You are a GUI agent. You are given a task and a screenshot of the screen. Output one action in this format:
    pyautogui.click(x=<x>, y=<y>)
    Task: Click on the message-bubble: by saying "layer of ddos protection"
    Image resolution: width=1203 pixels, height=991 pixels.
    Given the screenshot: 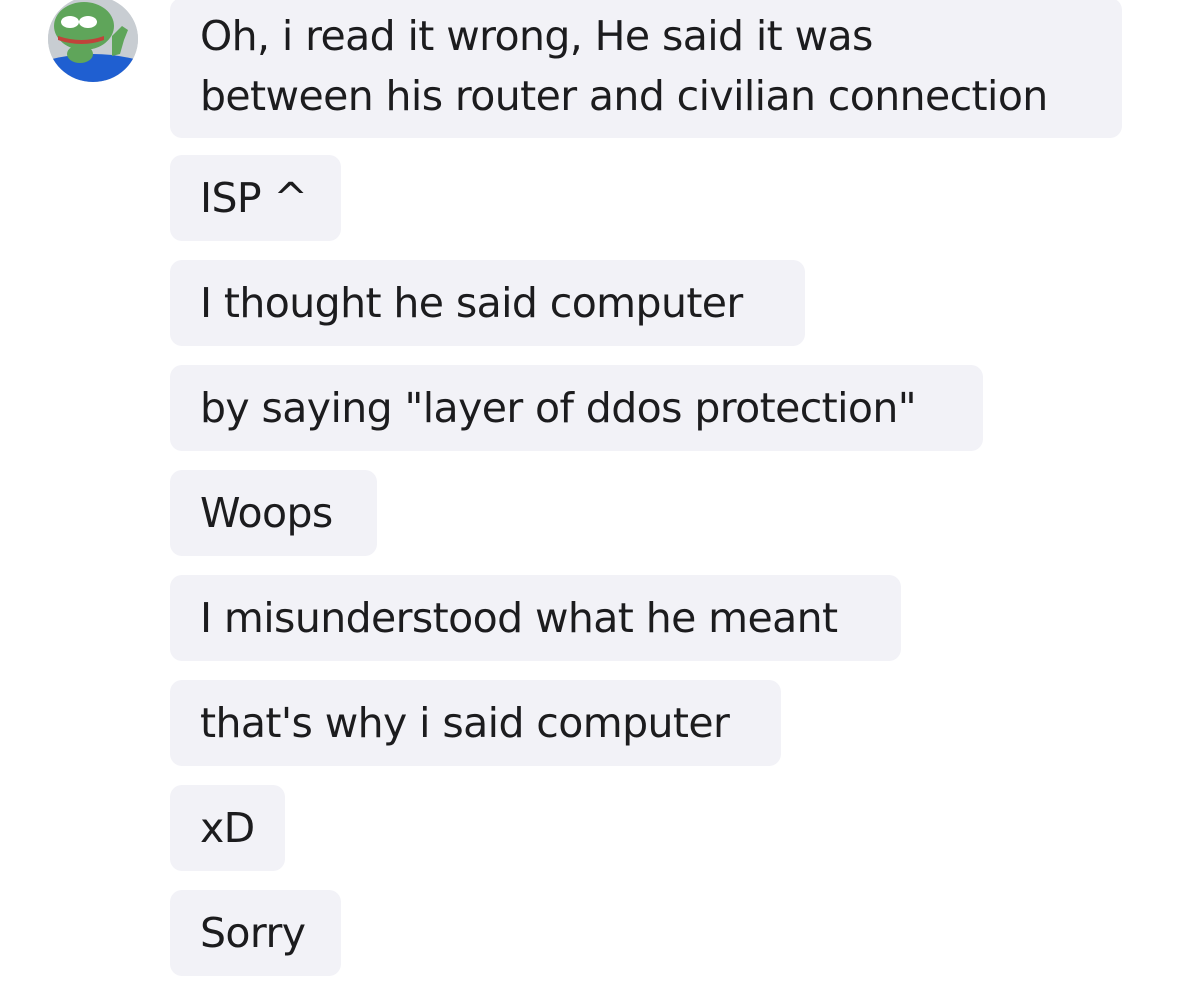 What is the action you would take?
    pyautogui.click(x=576, y=408)
    